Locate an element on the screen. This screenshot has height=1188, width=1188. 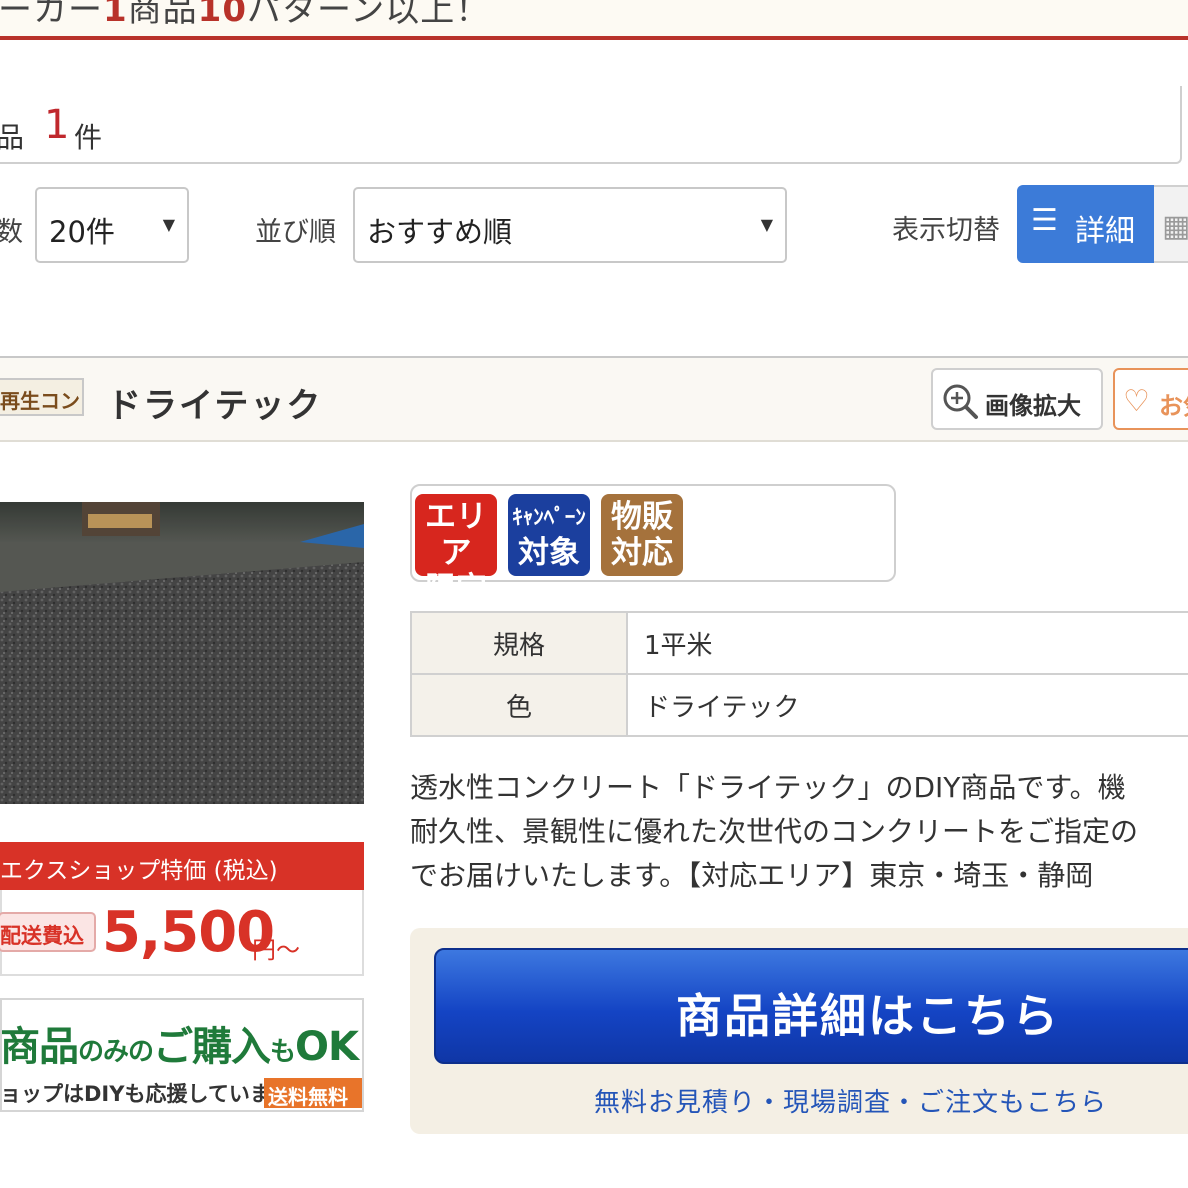
promo-banner: ーカー1商品10パターン以上！ is located at coordinates (594, 20).